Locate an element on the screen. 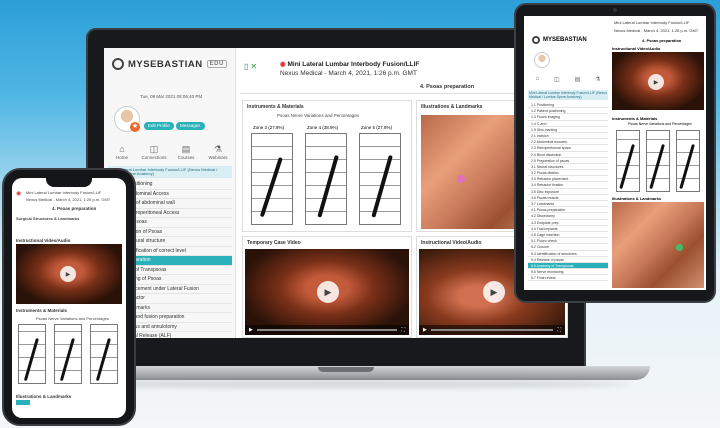  step-item: 5.7 Final review is located at coordinates (568, 278).